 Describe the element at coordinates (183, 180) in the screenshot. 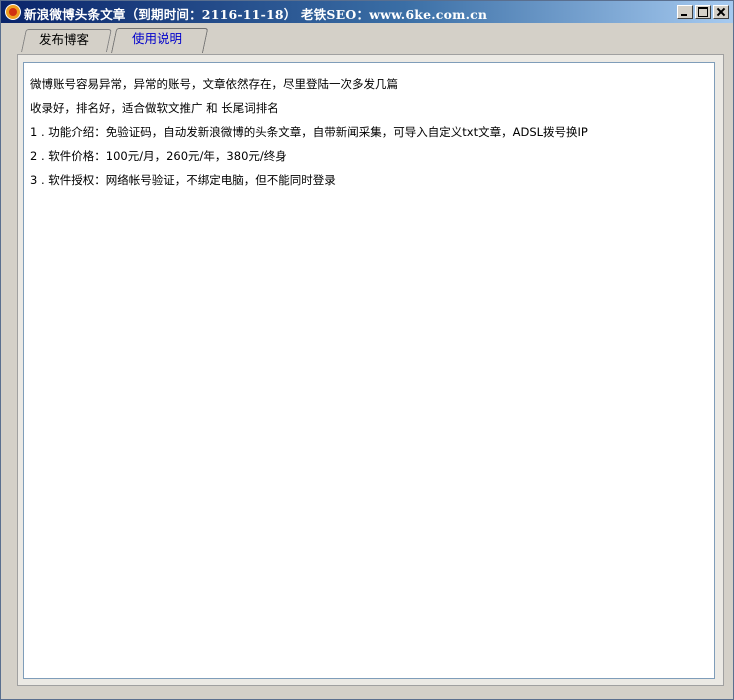

I see `instruction-line: 3 . 软件授权：网络帐号验证，不绑定电脑，但不能同时登录` at that location.